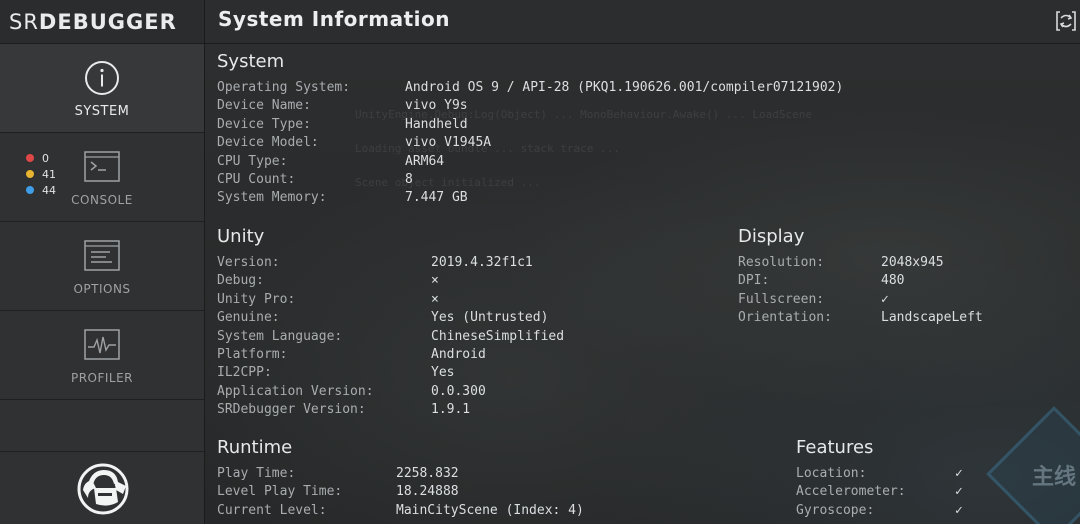 Image resolution: width=1080 pixels, height=524 pixels. I want to click on table-row: DPI: 480, so click(821, 281).